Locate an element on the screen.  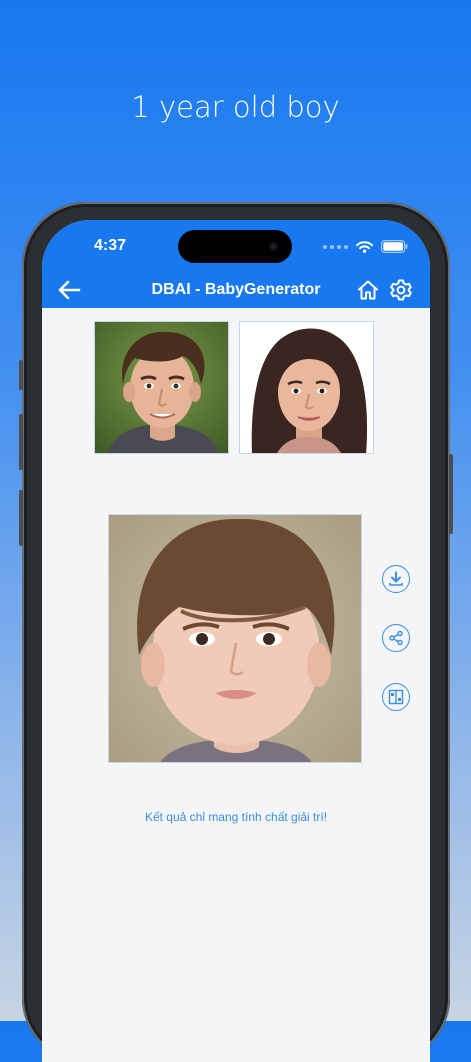
front-camera is located at coordinates (273, 246).